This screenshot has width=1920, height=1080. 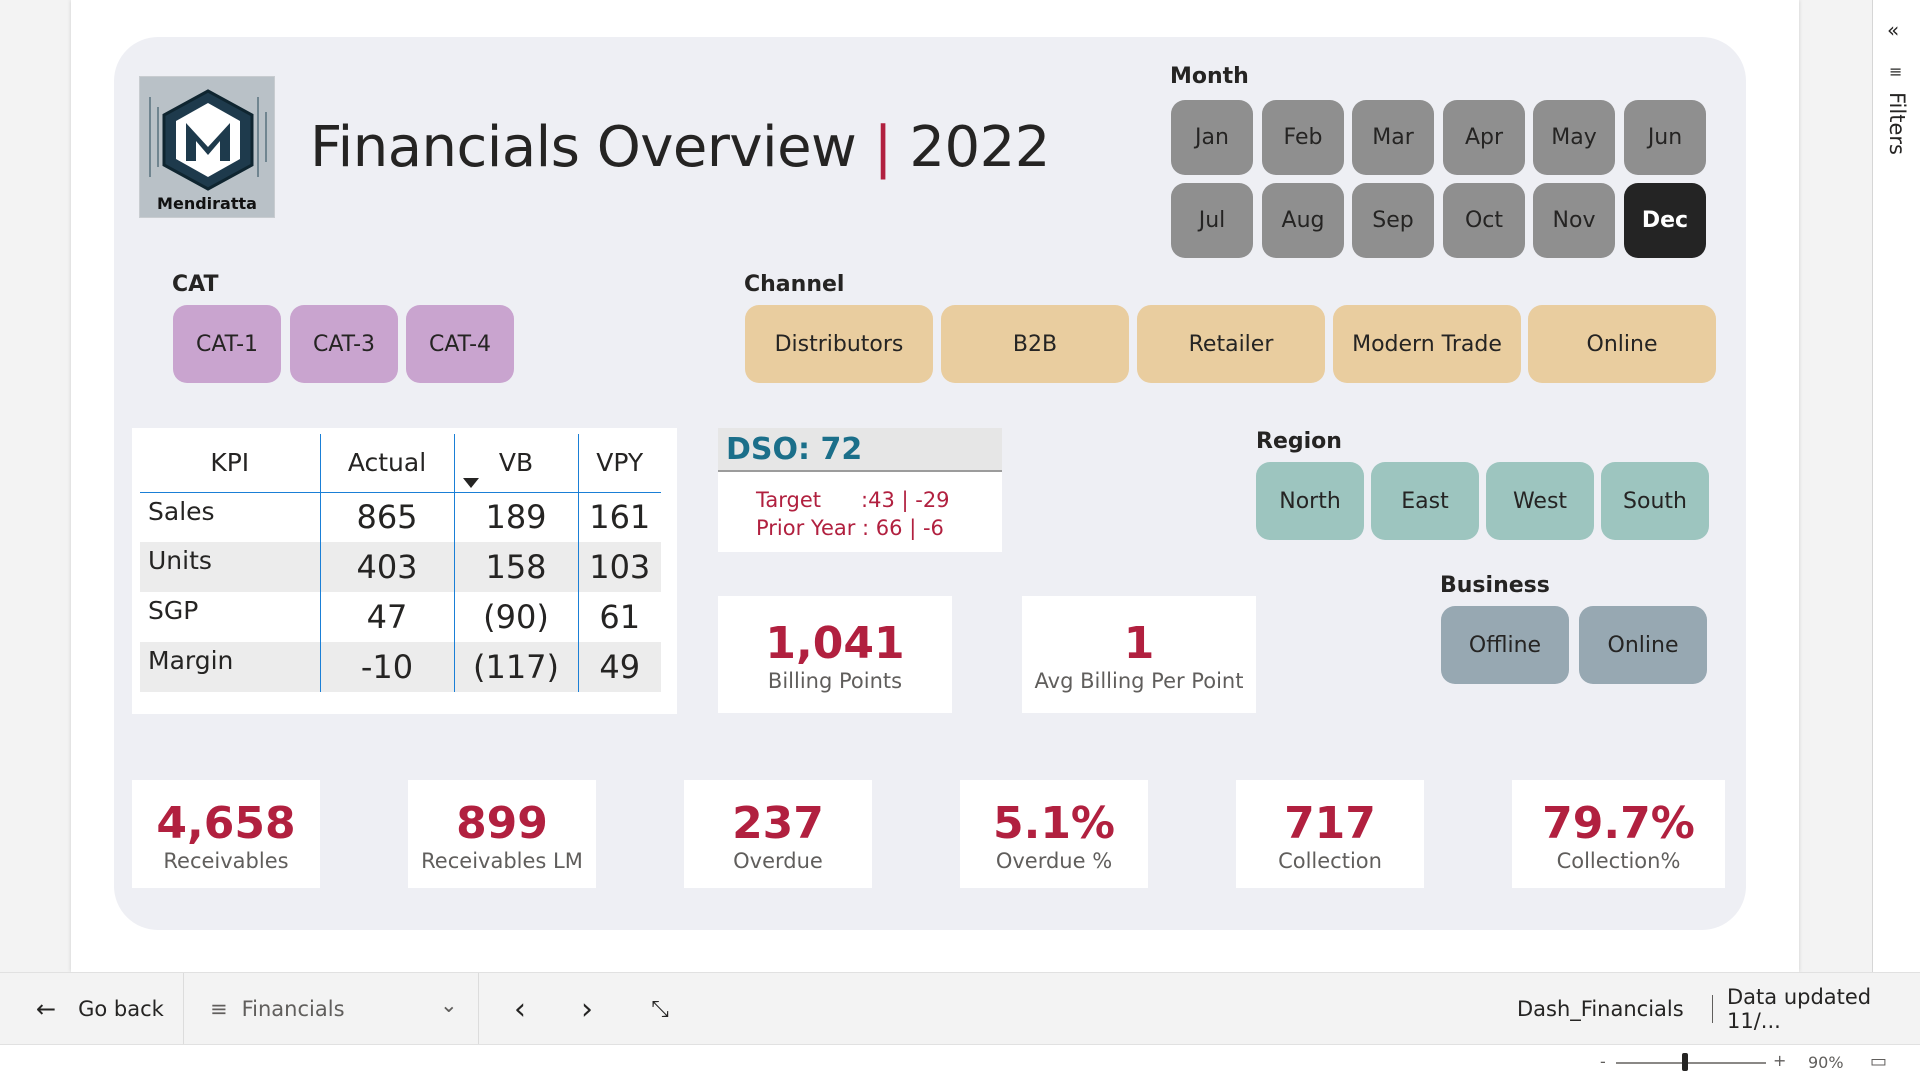 I want to click on table-cell: 189, so click(x=515, y=517).